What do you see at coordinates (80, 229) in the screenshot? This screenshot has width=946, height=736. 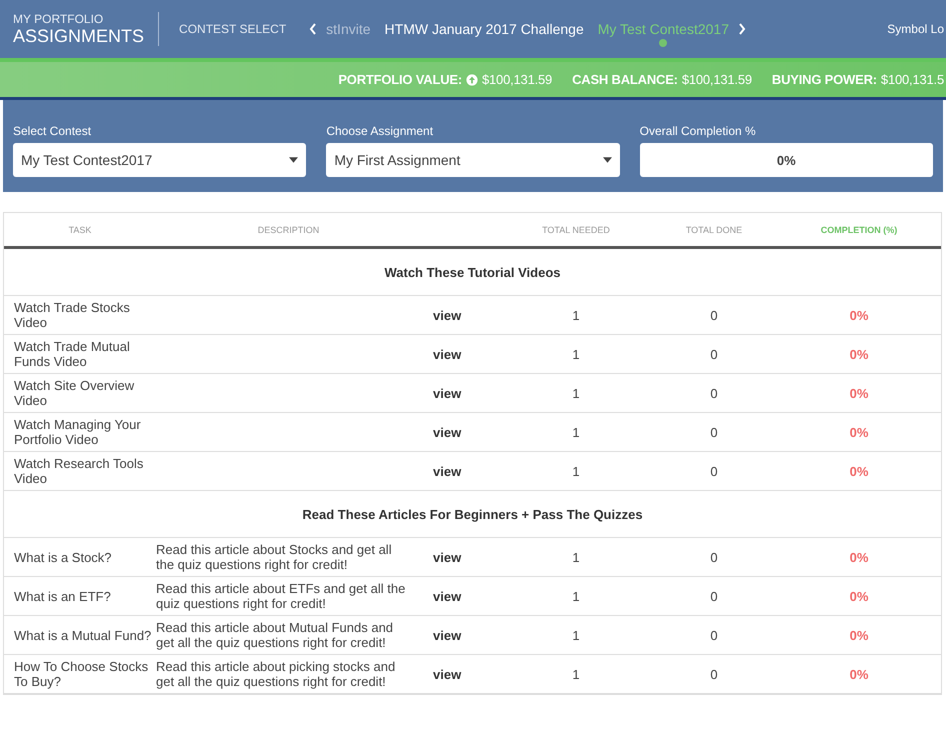 I see `column-header: TASK` at bounding box center [80, 229].